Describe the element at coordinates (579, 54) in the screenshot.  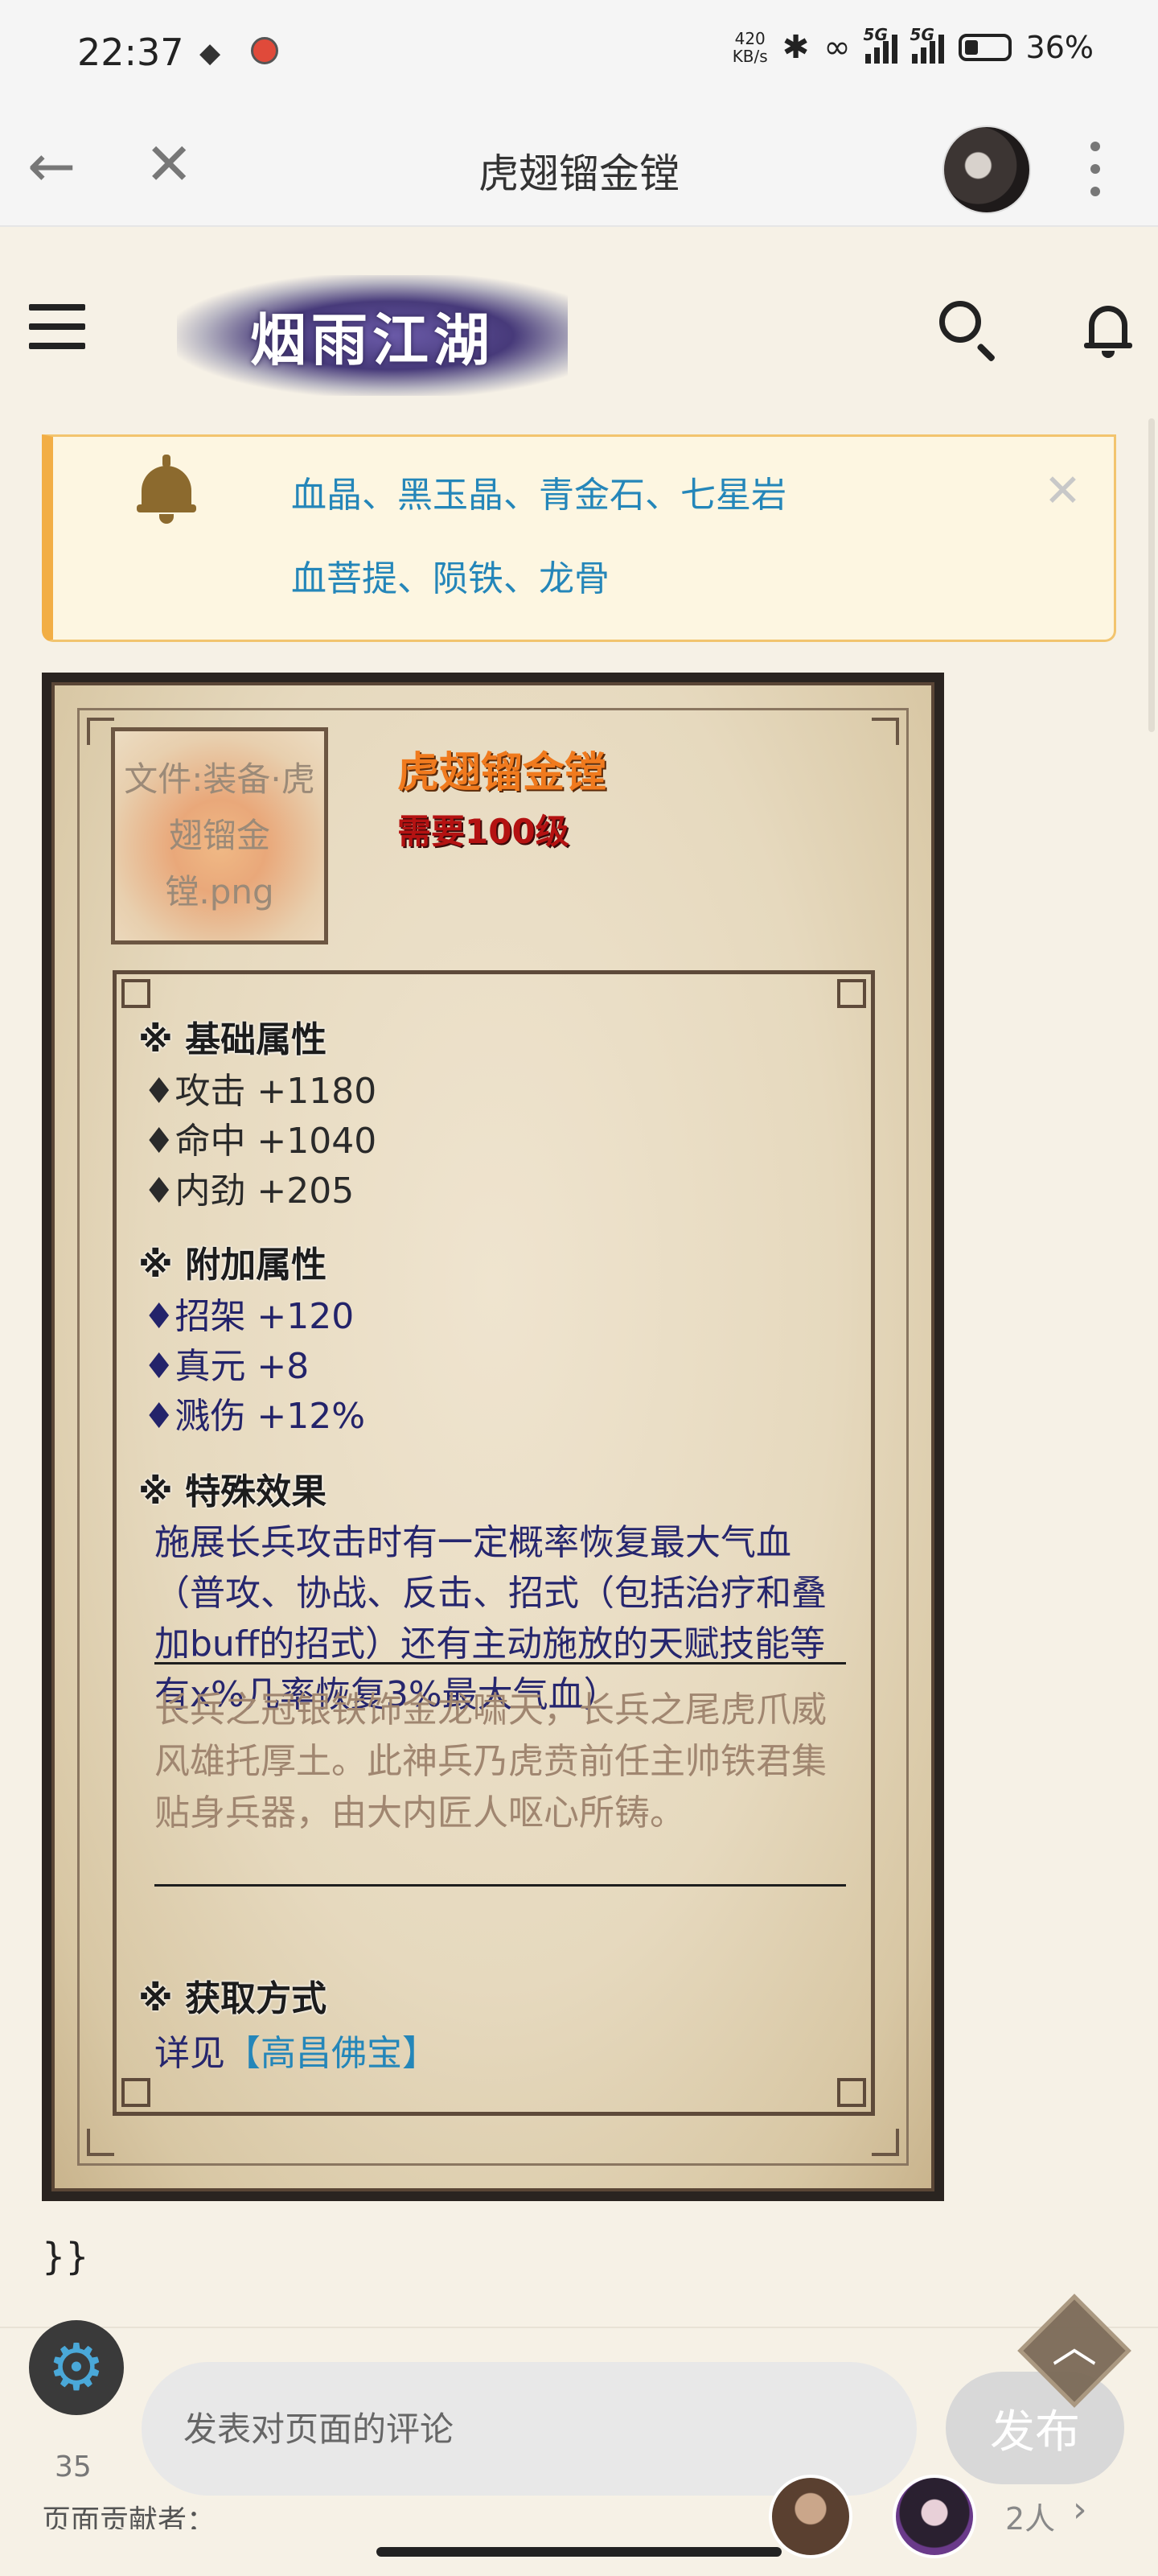
I see `status-bar: 22:37 ◆ 420 KB/s ✱ ∞ 5G 5G 36%` at that location.